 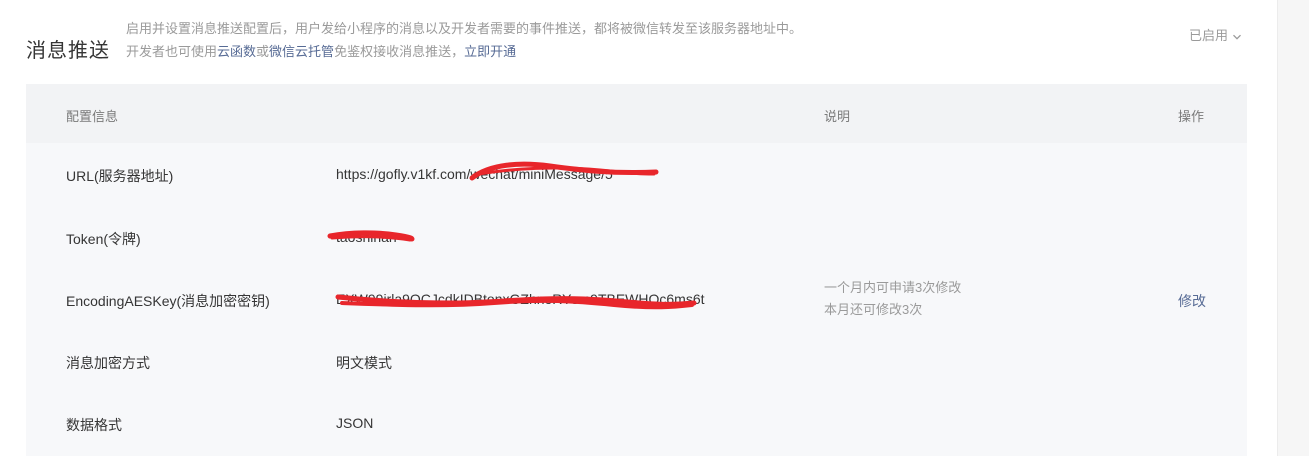 I want to click on description-prefix: 开发者也可使用, so click(x=172, y=51).